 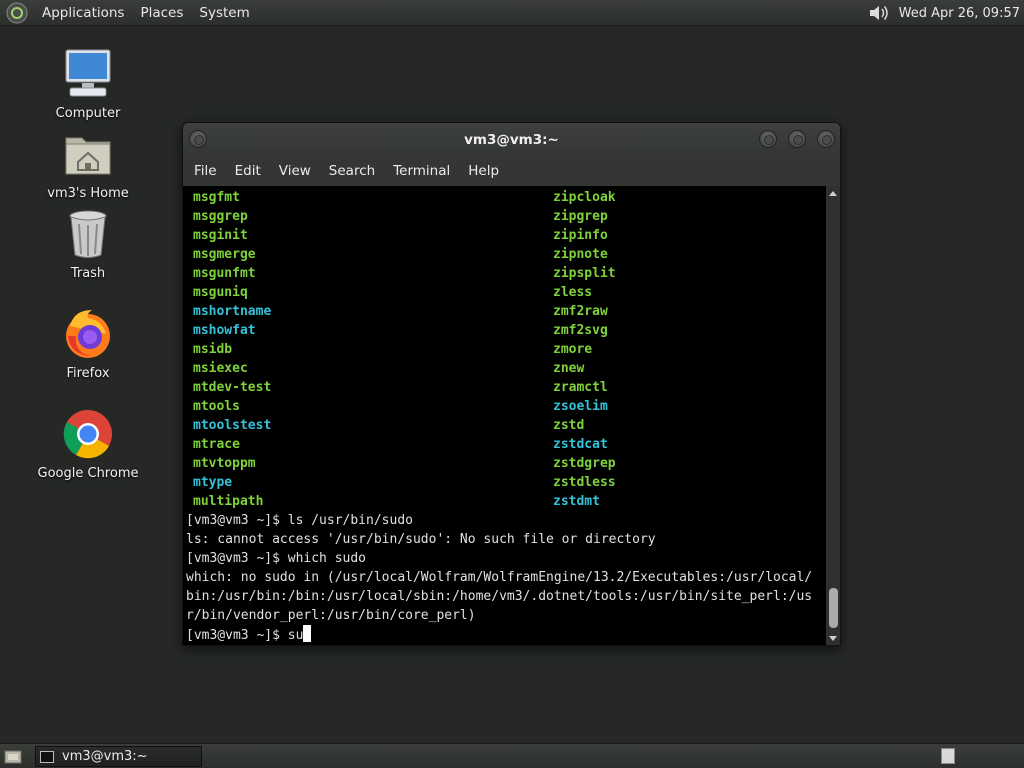 I want to click on listing-row: mtoolstest zstd, so click(x=504, y=425).